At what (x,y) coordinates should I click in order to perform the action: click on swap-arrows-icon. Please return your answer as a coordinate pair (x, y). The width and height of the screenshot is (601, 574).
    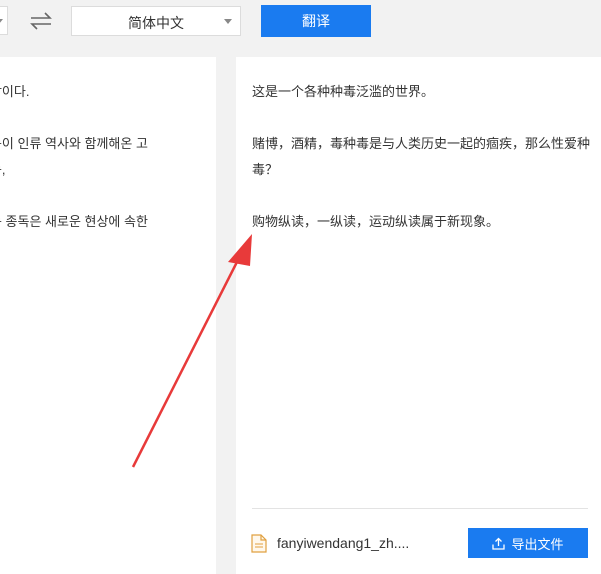
    Looking at the image, I should click on (41, 21).